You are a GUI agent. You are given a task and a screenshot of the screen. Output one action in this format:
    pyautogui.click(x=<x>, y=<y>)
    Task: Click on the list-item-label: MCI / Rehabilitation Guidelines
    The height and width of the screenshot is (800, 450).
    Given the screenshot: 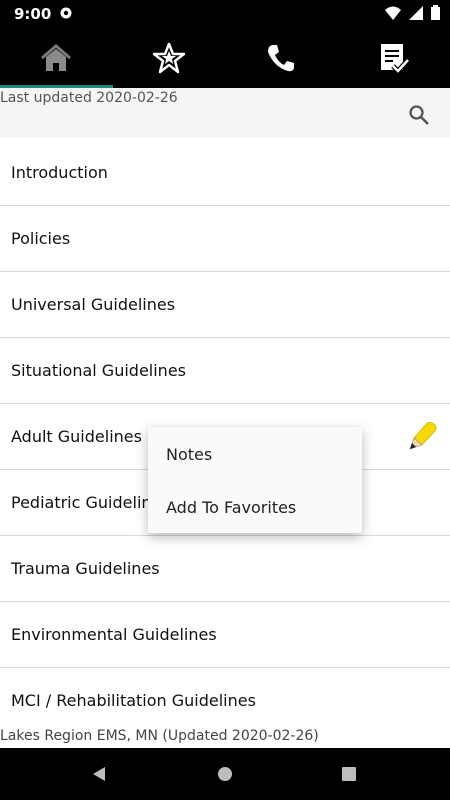 What is the action you would take?
    pyautogui.click(x=133, y=700)
    